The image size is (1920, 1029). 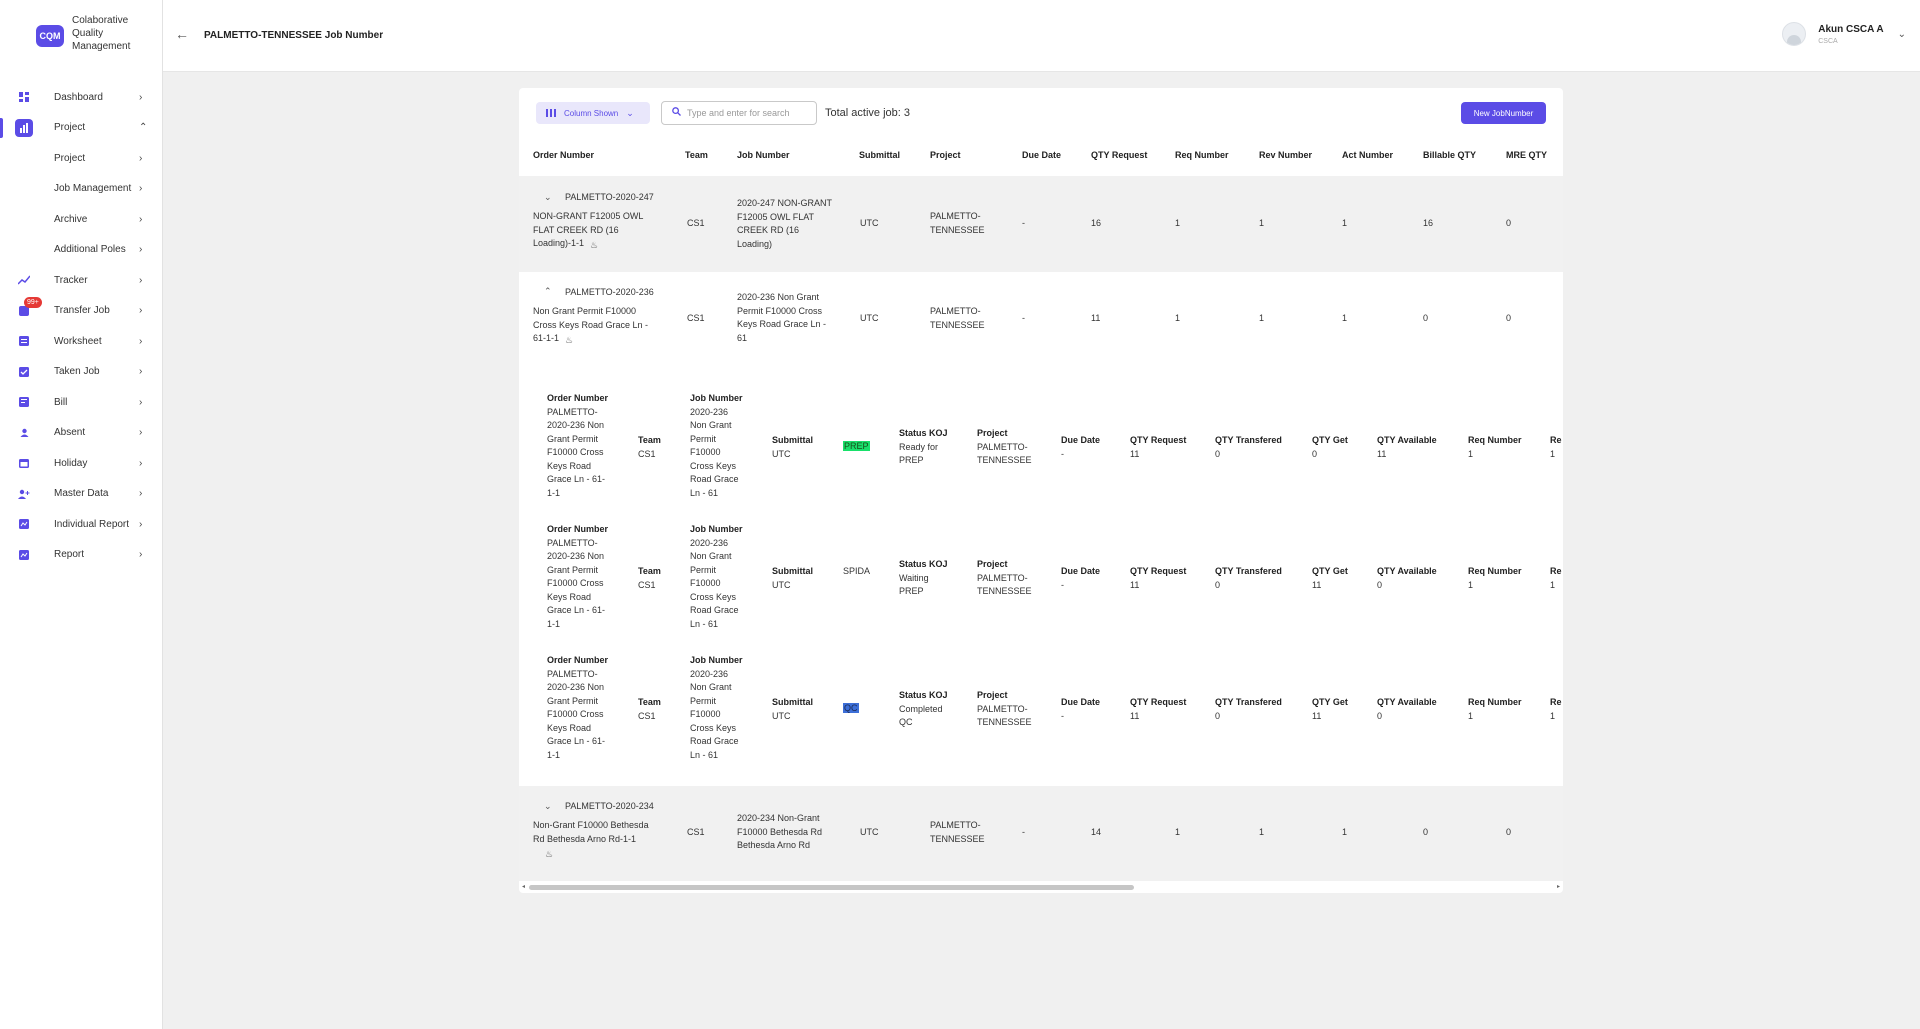 I want to click on project: PALMETTO-TENNESSEE, so click(x=957, y=832).